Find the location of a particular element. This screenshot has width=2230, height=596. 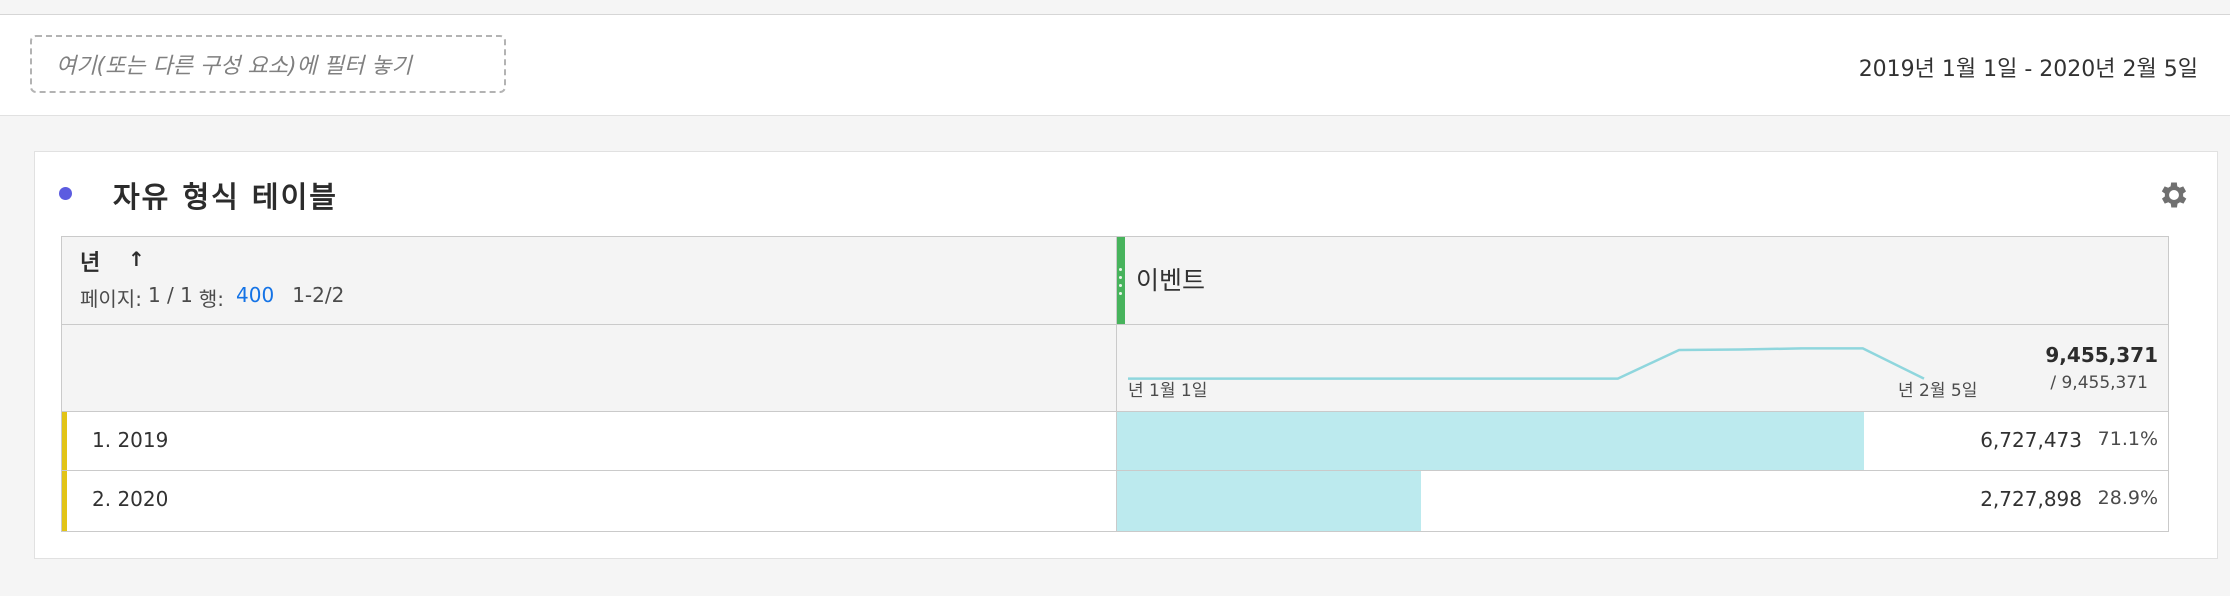

page-number: 1 / 1 is located at coordinates (170, 295).